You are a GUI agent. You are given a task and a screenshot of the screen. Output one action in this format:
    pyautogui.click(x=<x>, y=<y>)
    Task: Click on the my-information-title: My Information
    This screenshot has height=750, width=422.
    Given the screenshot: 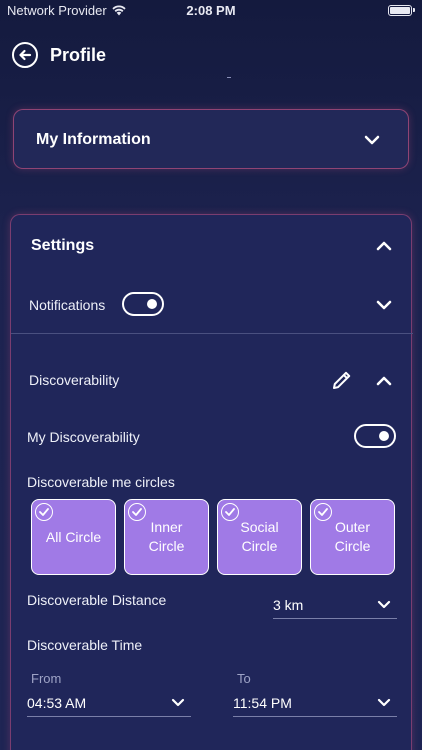 What is the action you would take?
    pyautogui.click(x=93, y=139)
    